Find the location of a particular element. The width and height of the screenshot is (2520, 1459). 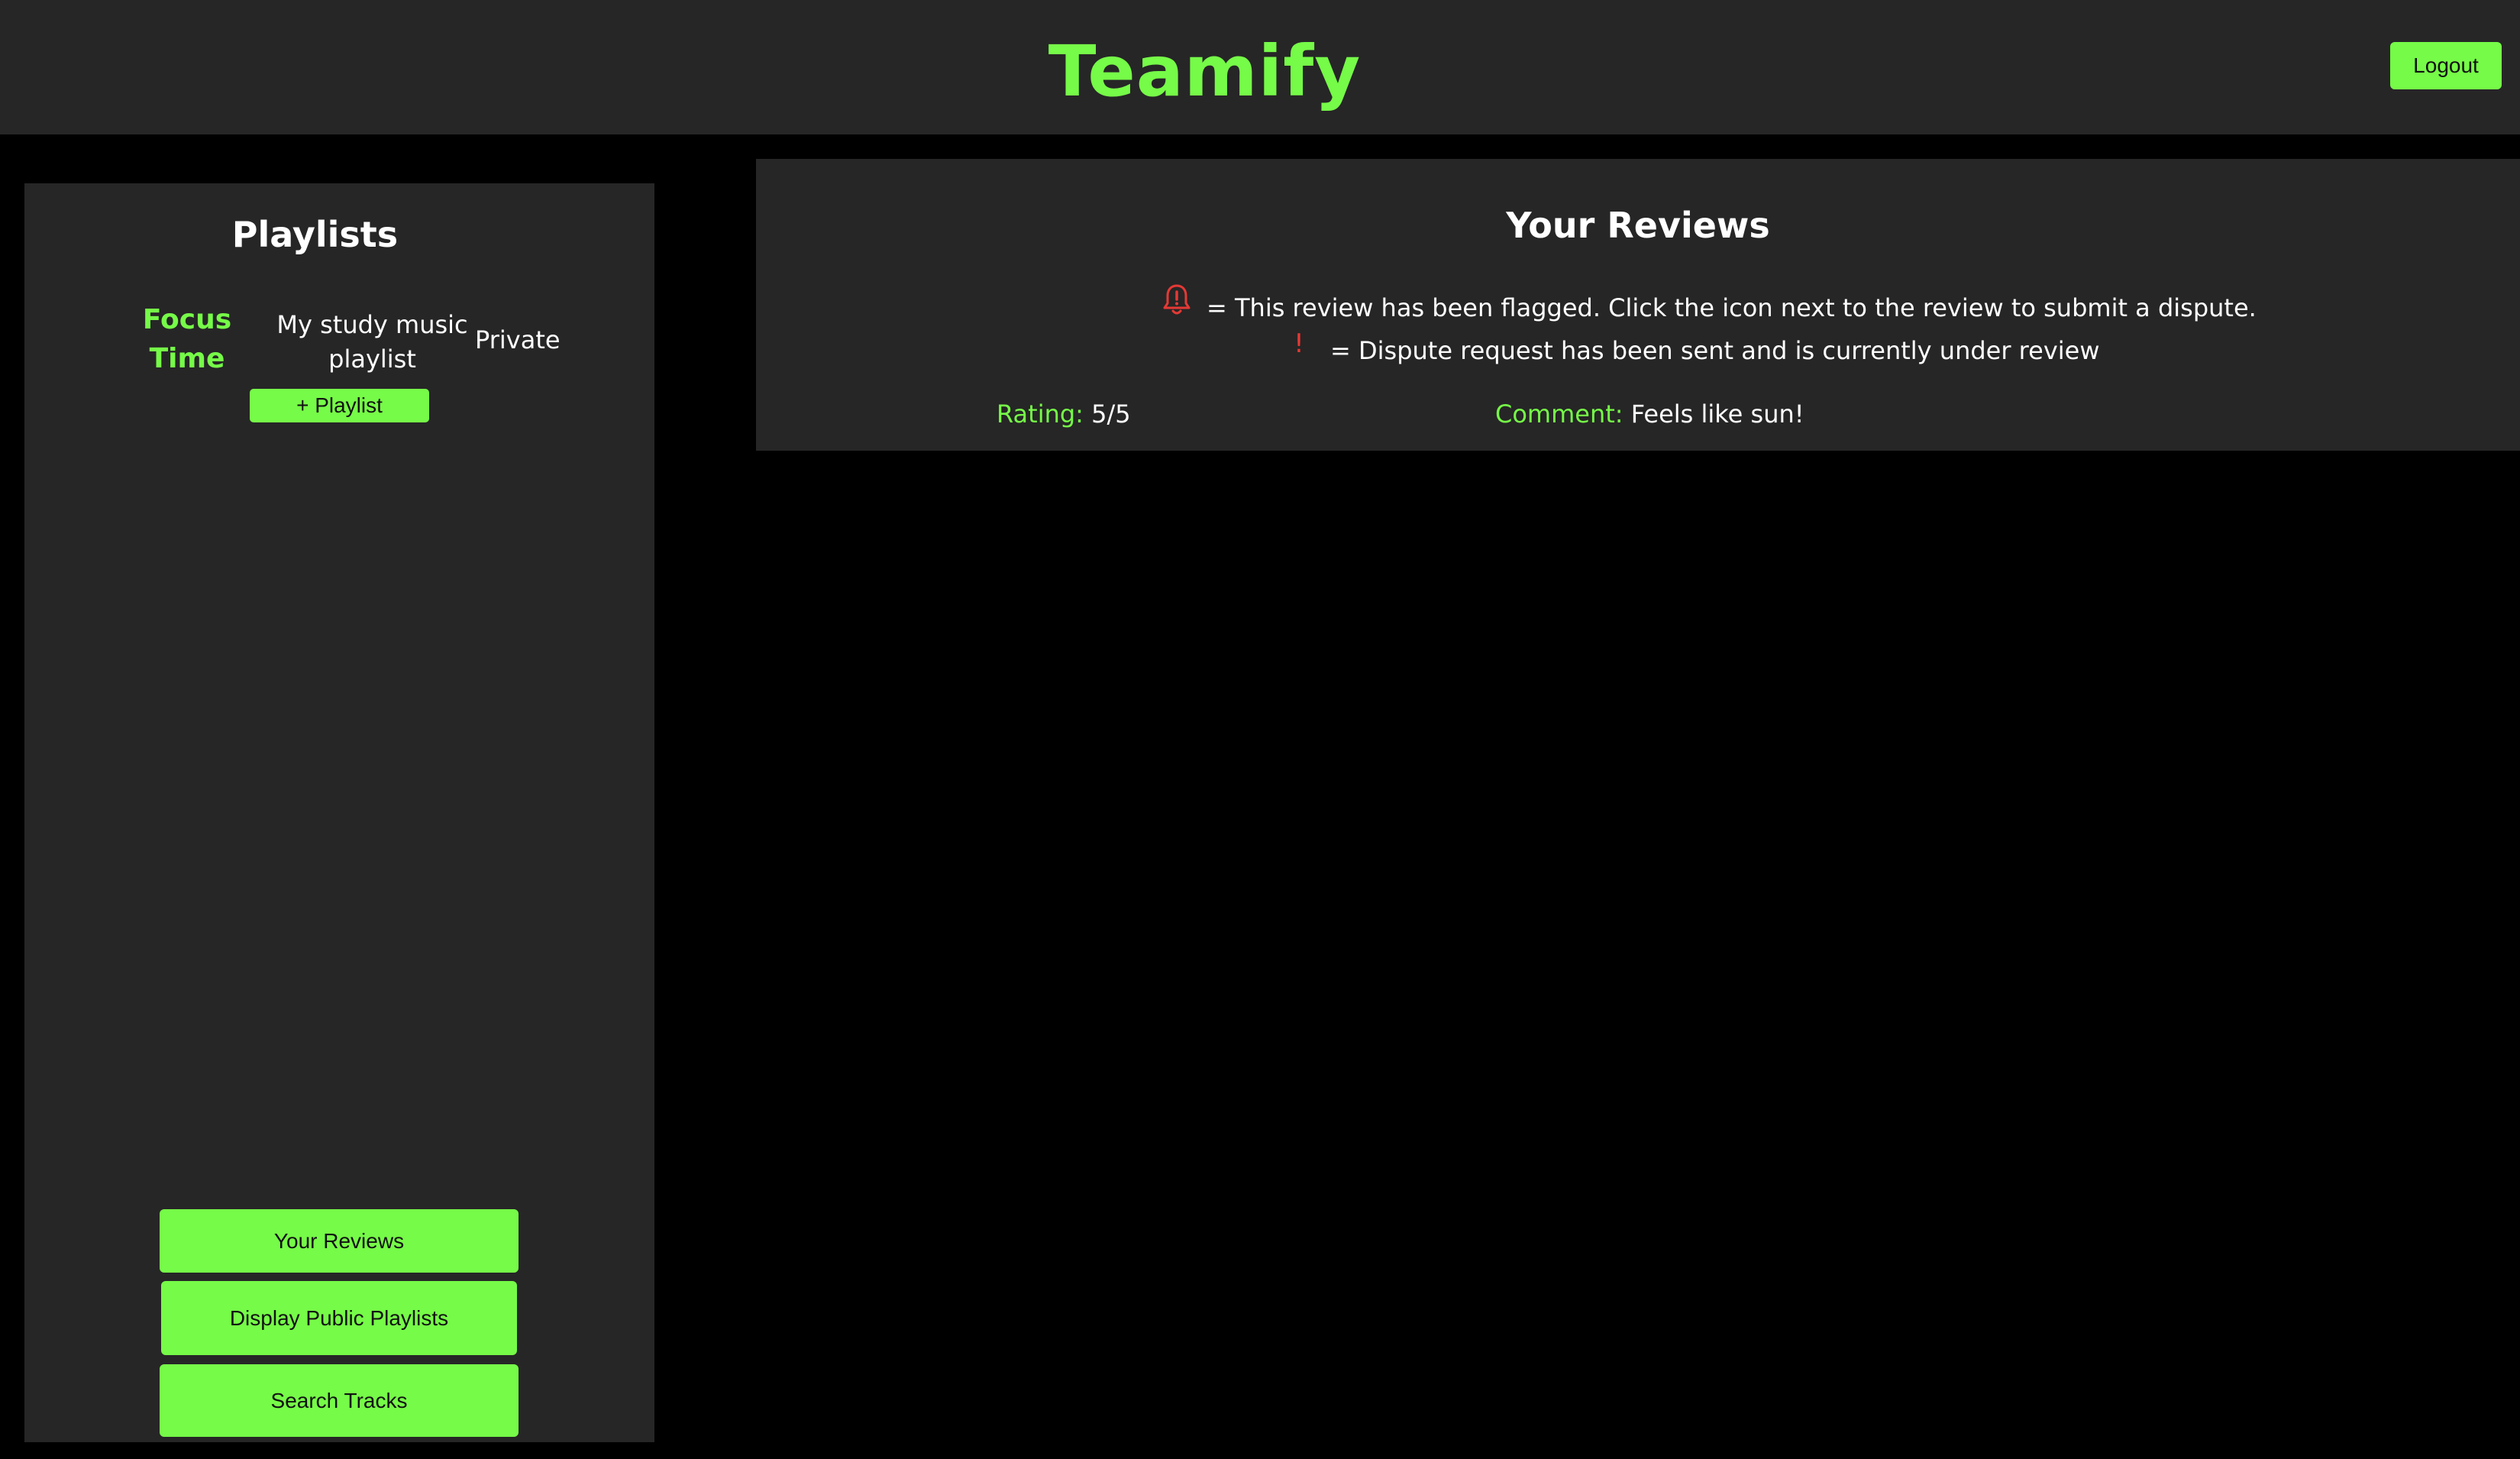

top-bar: Teamify Logout is located at coordinates (1260, 67).